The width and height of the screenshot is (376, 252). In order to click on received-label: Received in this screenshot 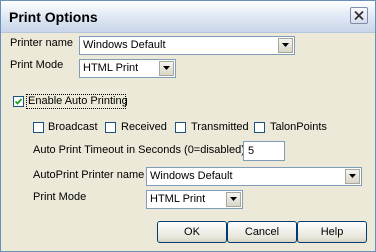, I will do `click(144, 127)`.